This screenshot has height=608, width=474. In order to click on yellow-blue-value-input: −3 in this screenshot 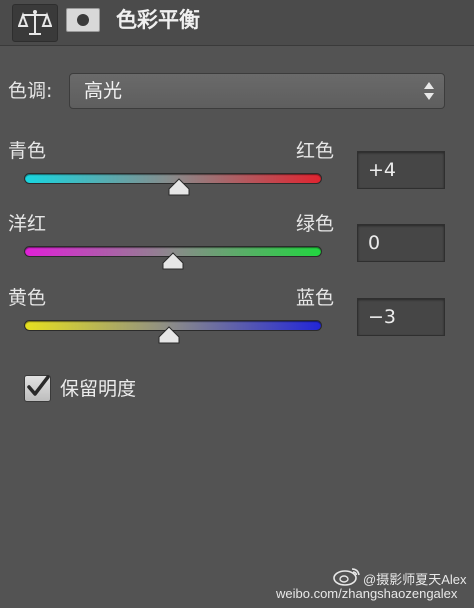, I will do `click(401, 317)`.